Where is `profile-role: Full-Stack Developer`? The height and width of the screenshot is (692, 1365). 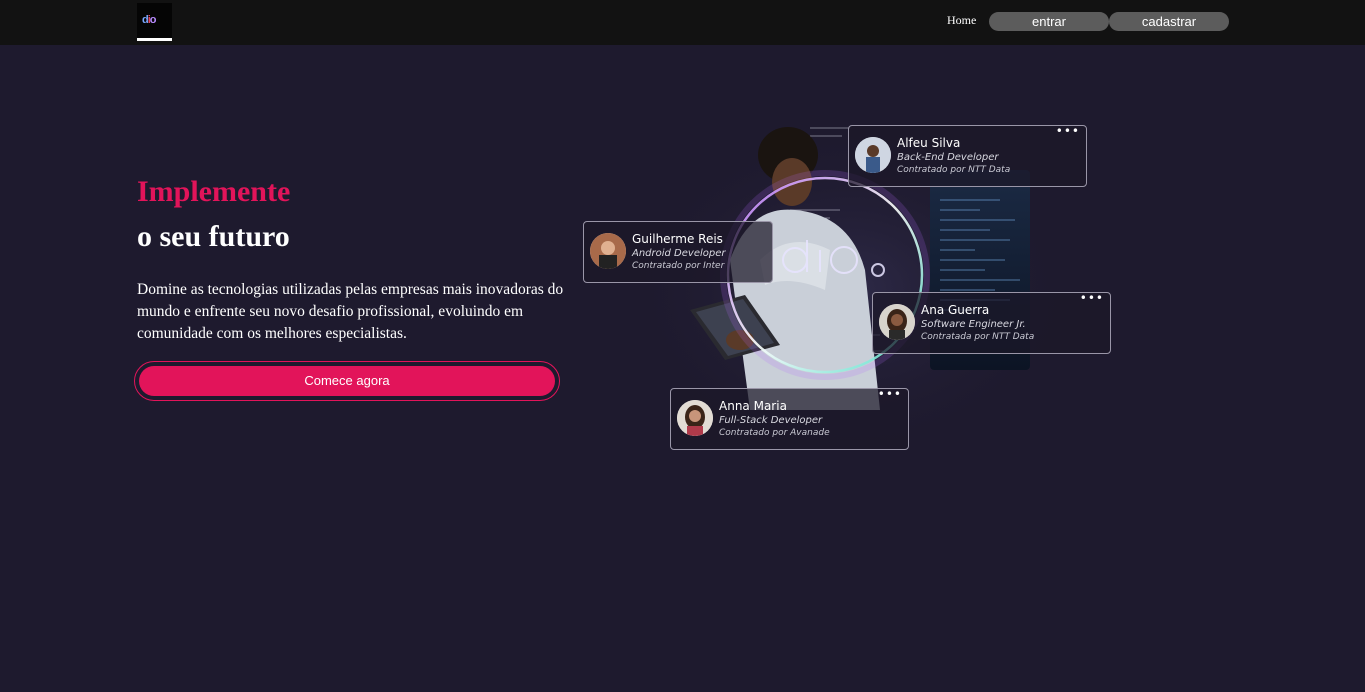 profile-role: Full-Stack Developer is located at coordinates (771, 420).